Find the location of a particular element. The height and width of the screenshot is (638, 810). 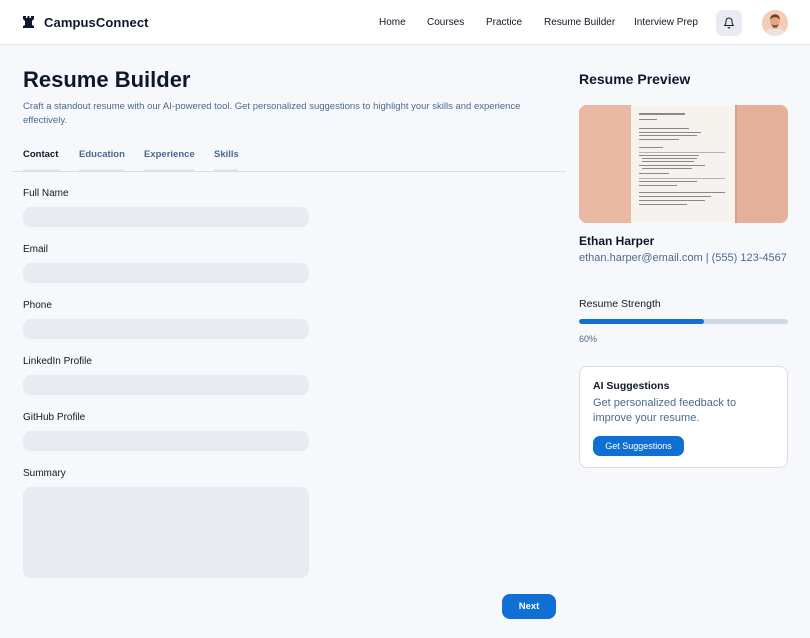

bell-icon is located at coordinates (729, 23).